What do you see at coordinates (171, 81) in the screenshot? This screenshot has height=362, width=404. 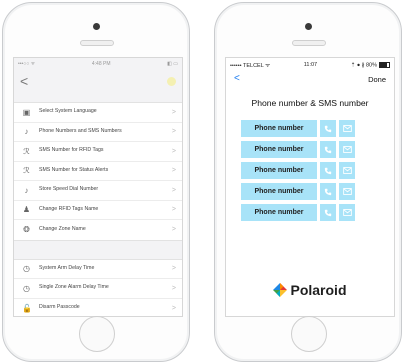 I see `status-indicator-icon` at bounding box center [171, 81].